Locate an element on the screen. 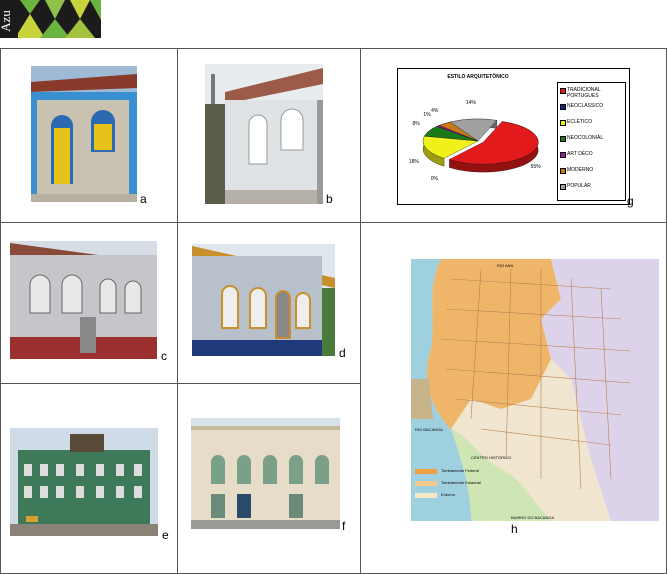  legend-label-0: TRADICIONAL PORTUGUES is located at coordinates (584, 93).